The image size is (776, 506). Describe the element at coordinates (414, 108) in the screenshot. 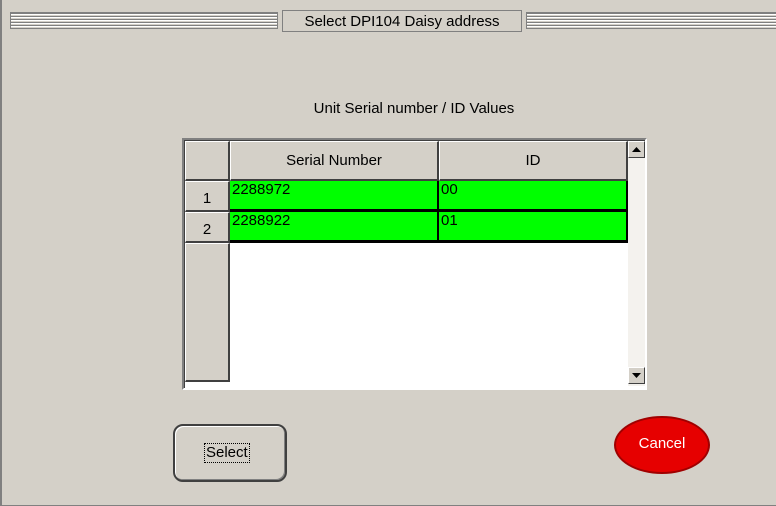

I see `grid-caption: Unit Serial number / ID Values` at that location.